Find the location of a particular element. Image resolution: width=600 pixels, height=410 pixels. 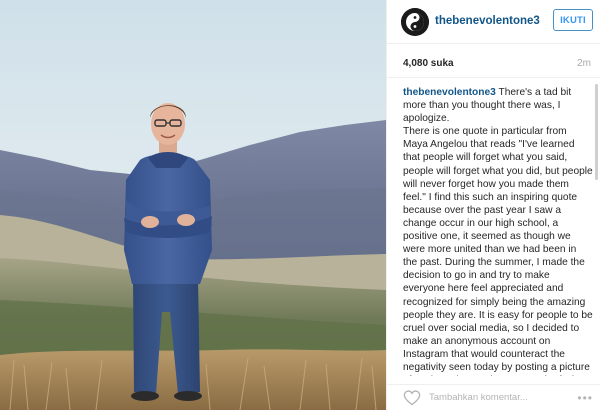

follow-button: IKUTI is located at coordinates (573, 20).